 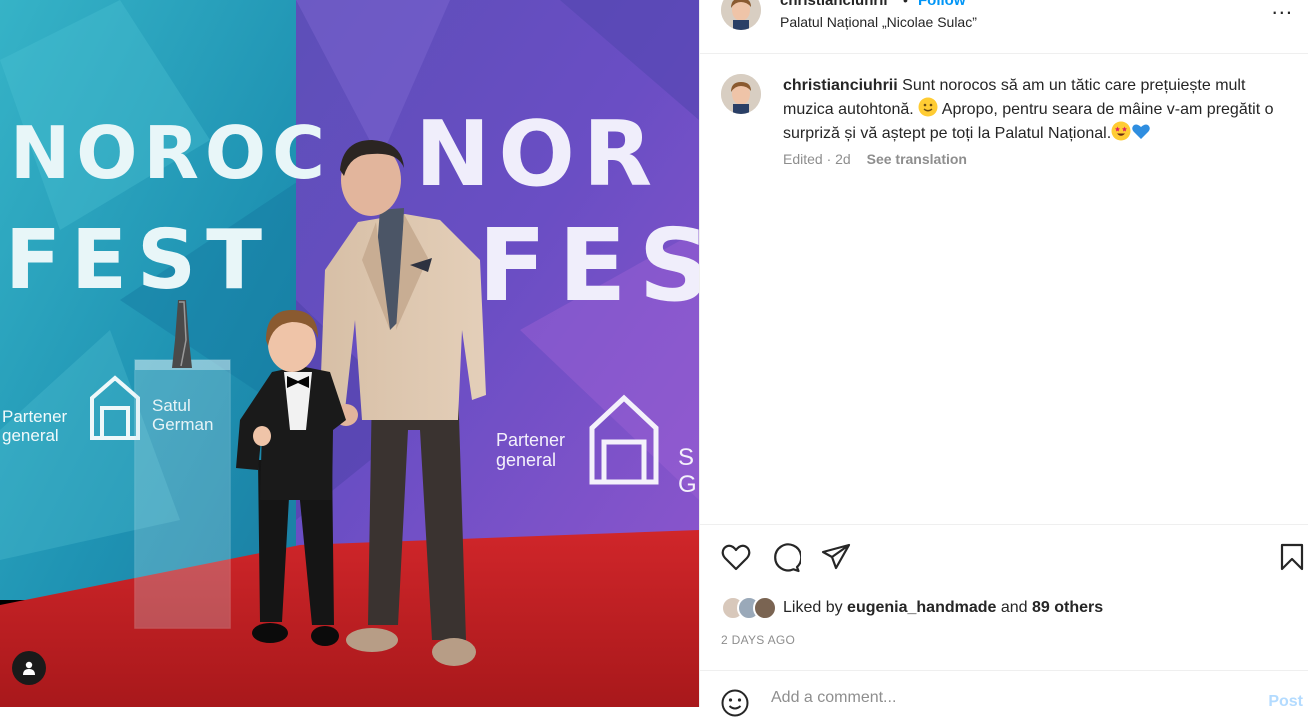 What do you see at coordinates (942, 4) in the screenshot?
I see `follow-button: Follow` at bounding box center [942, 4].